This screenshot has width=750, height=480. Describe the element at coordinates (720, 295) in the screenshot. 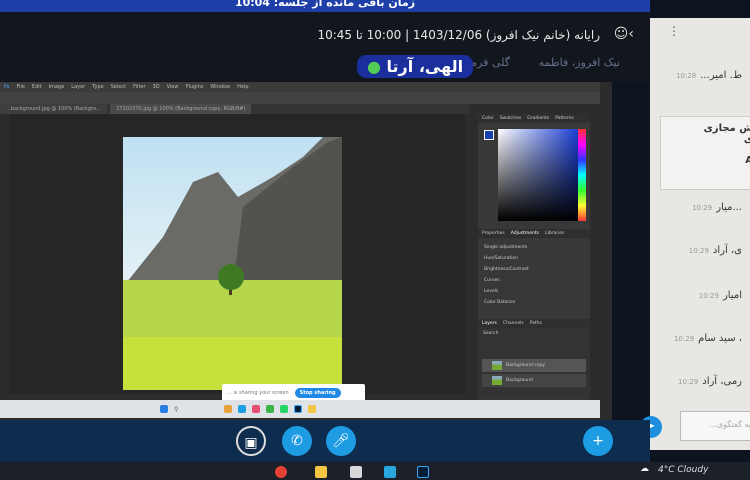

I see `chat-message: امیار10:29` at that location.